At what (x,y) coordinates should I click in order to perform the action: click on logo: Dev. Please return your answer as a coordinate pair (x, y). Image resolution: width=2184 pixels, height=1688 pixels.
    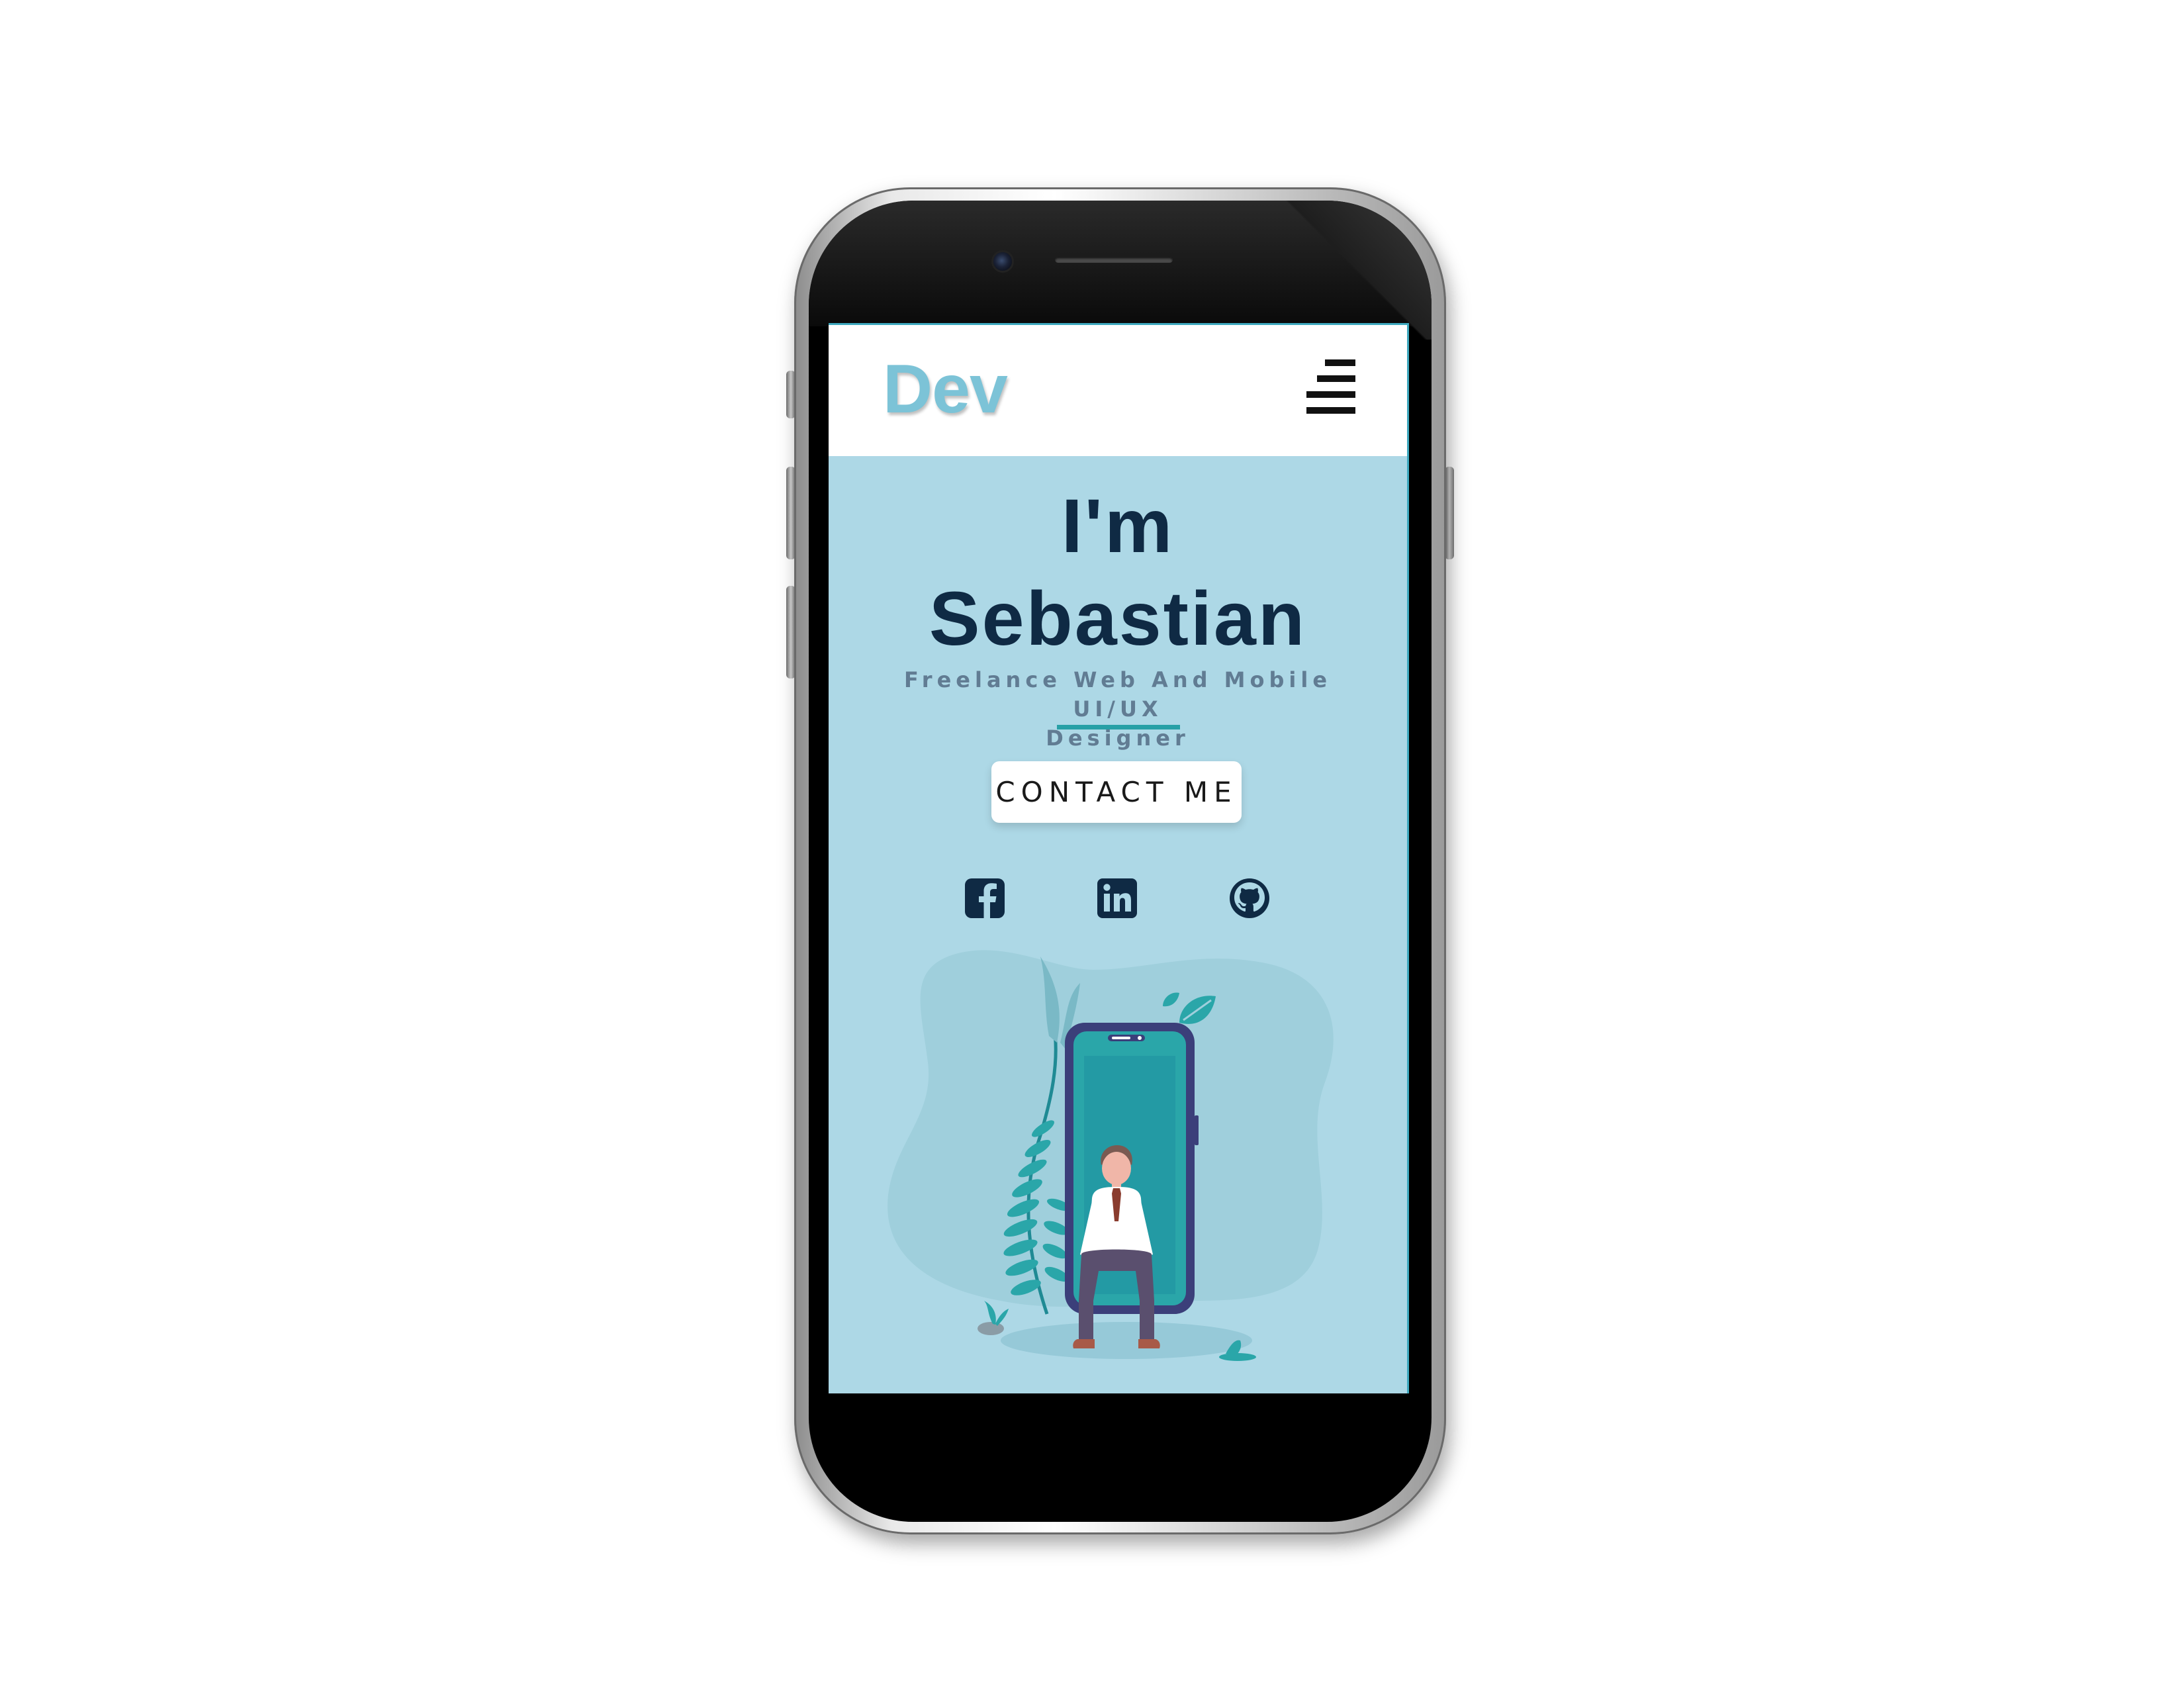
    Looking at the image, I should click on (946, 389).